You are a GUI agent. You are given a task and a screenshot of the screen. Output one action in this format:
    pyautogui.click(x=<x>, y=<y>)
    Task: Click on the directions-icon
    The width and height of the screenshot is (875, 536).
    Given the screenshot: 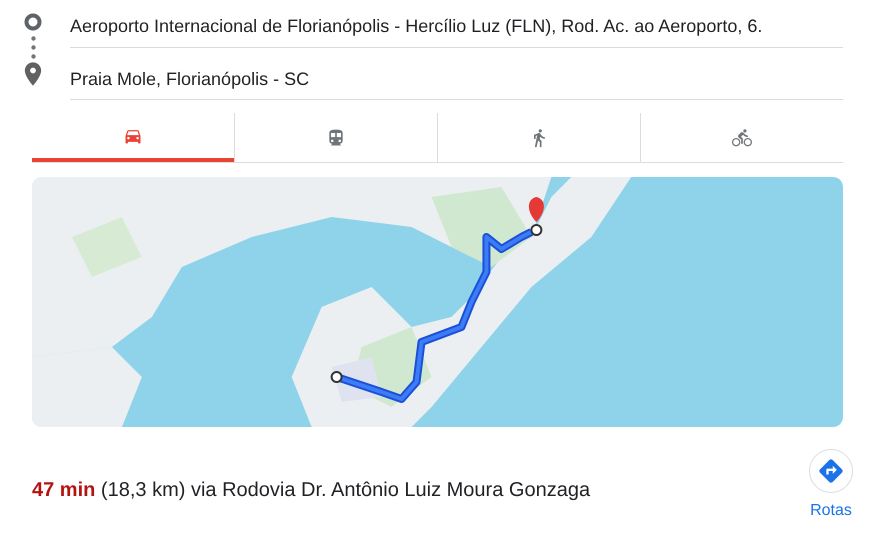 What is the action you would take?
    pyautogui.click(x=831, y=471)
    